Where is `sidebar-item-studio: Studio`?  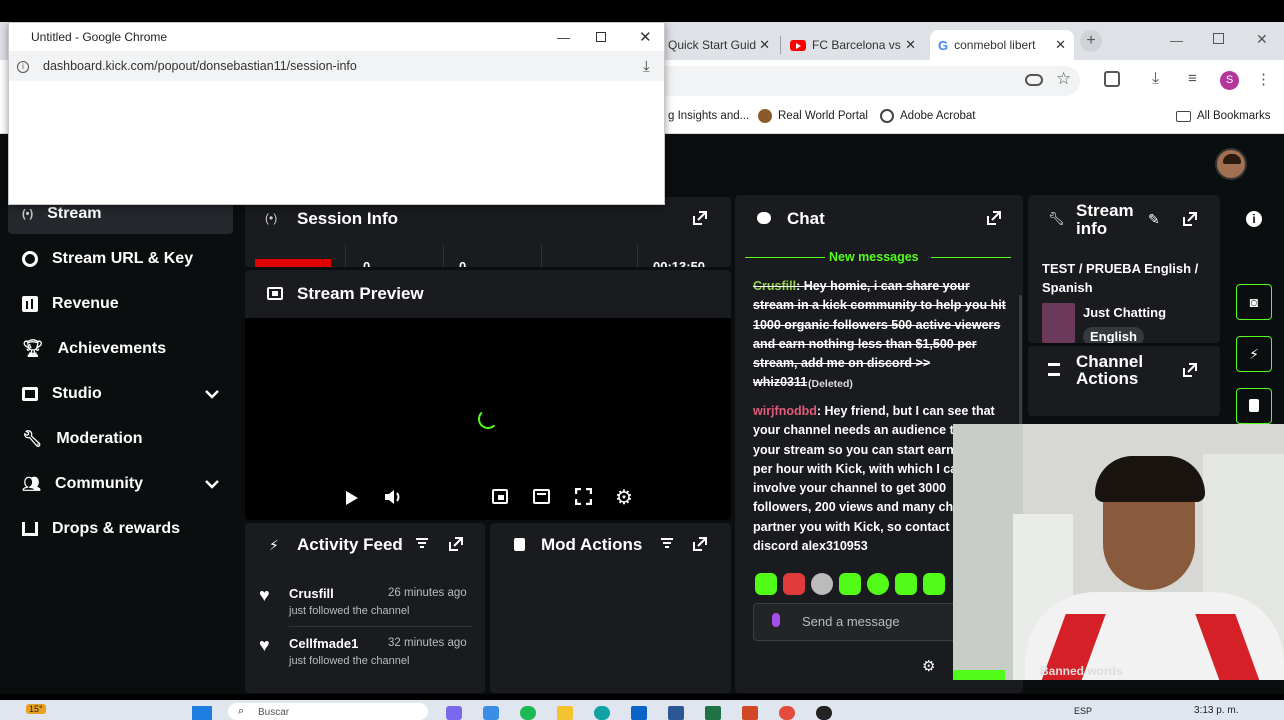 sidebar-item-studio: Studio is located at coordinates (120, 394).